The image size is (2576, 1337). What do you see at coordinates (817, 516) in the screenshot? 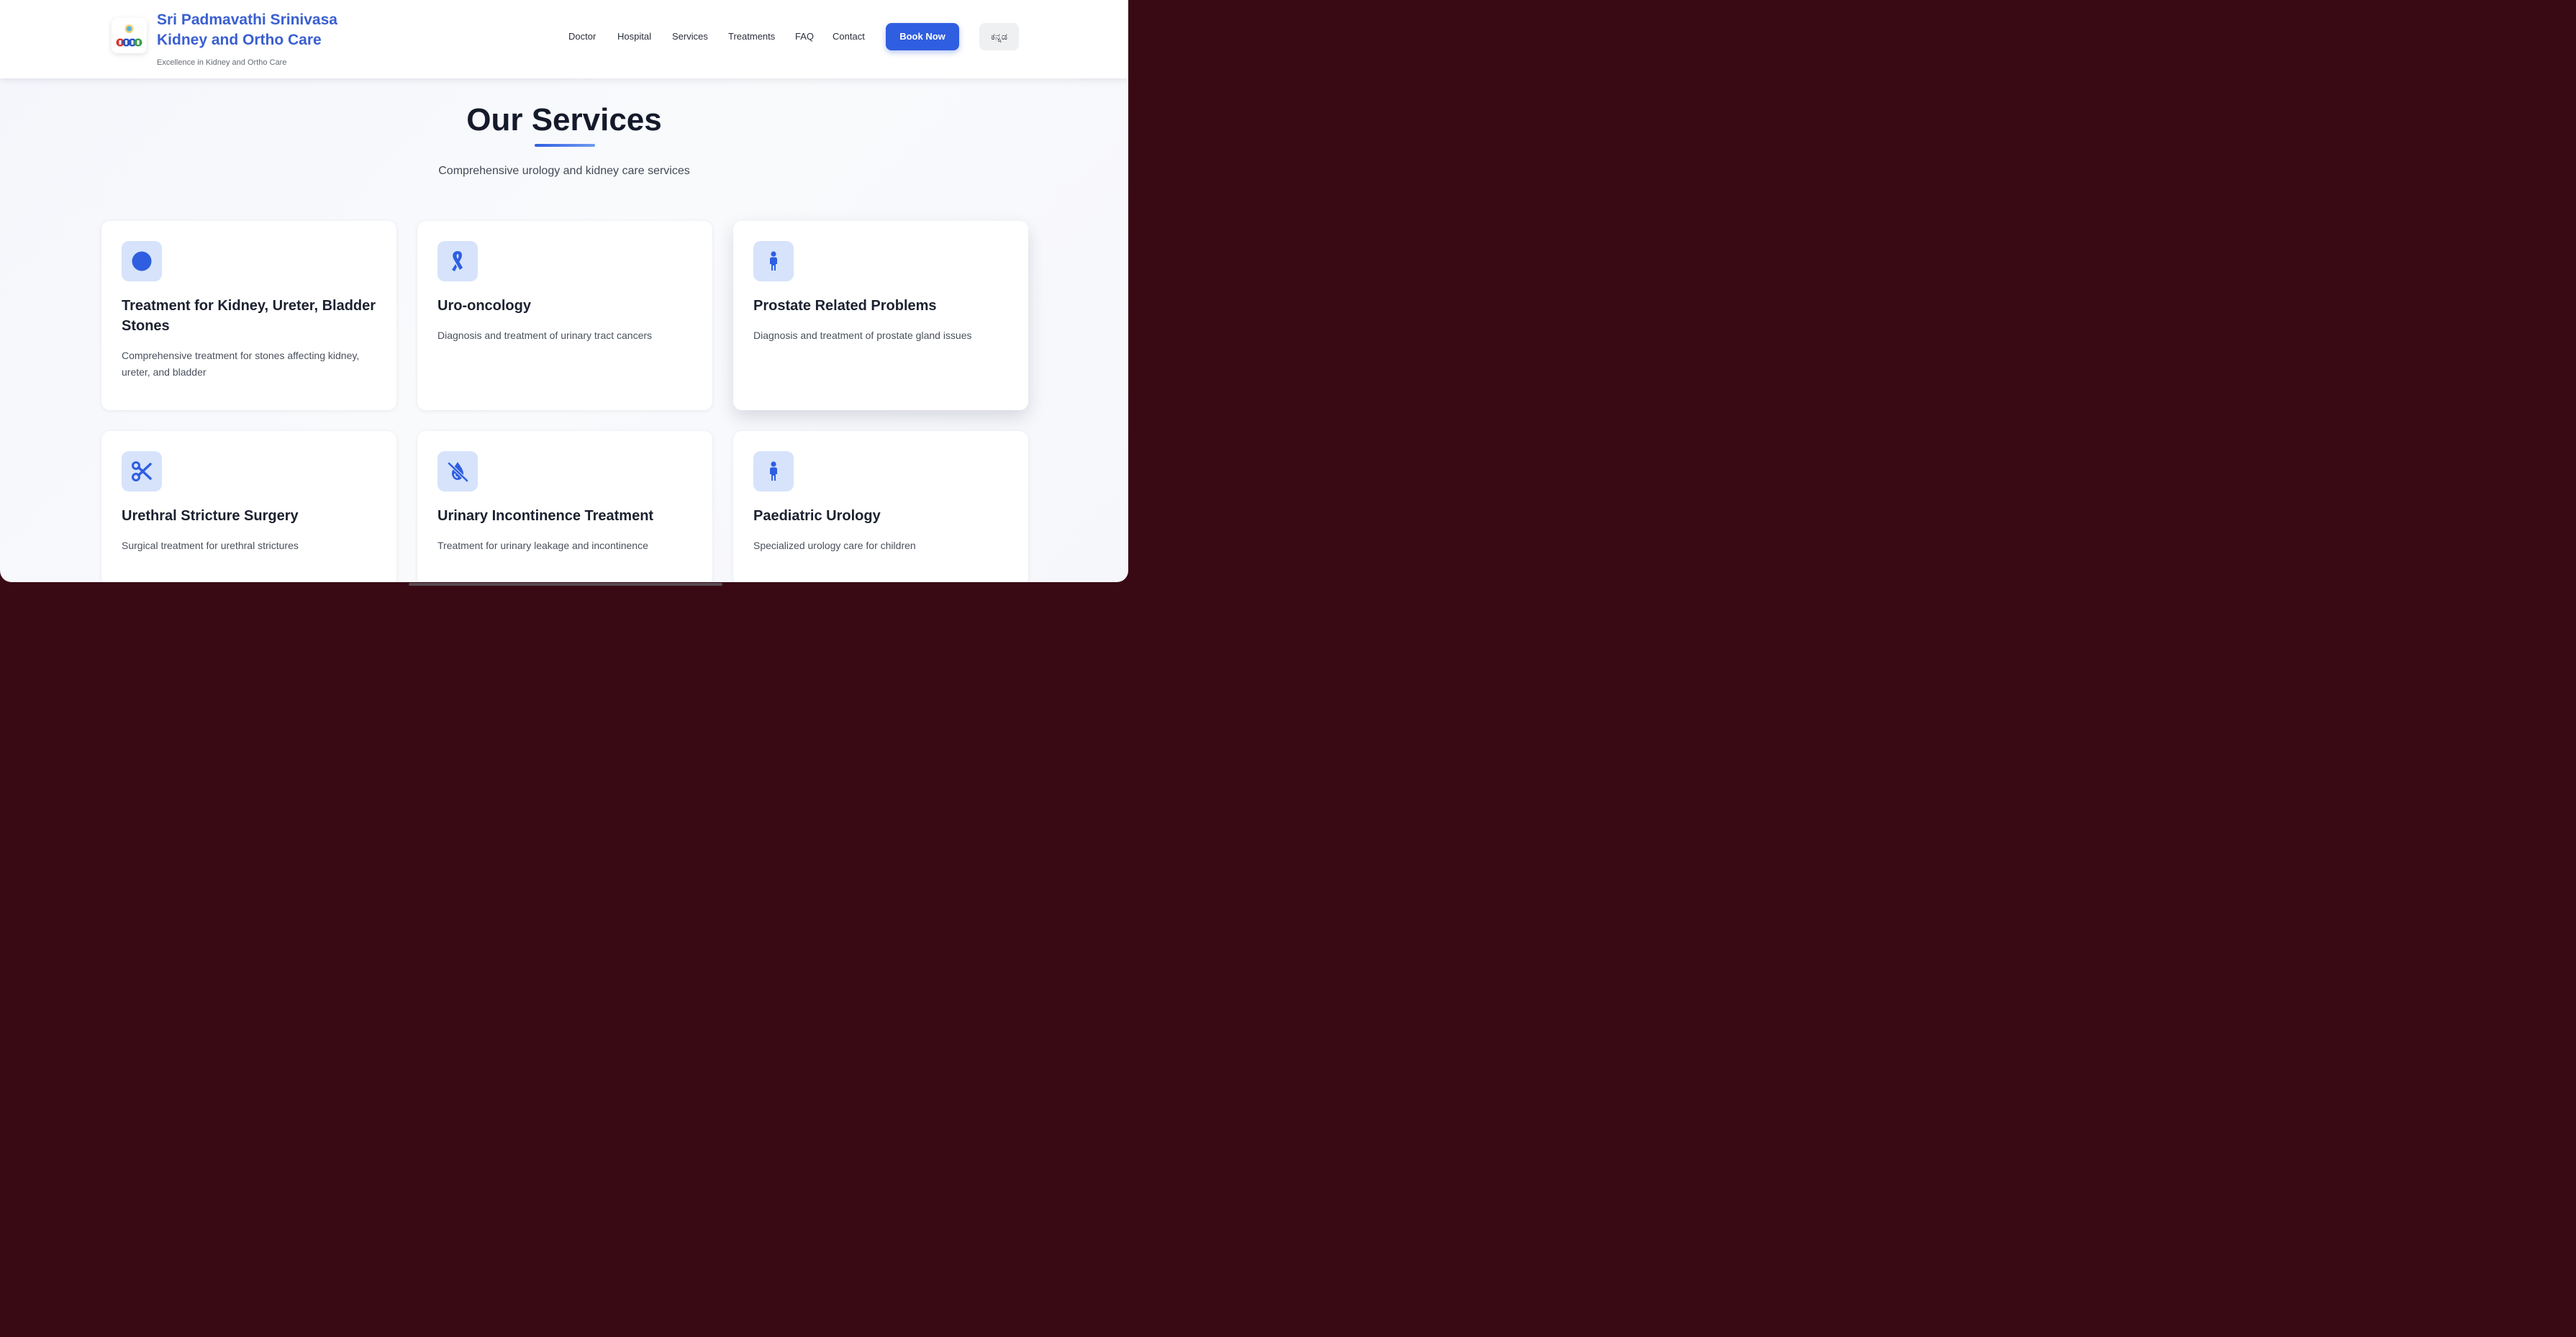
I see `card-title: Paediatric Urology` at bounding box center [817, 516].